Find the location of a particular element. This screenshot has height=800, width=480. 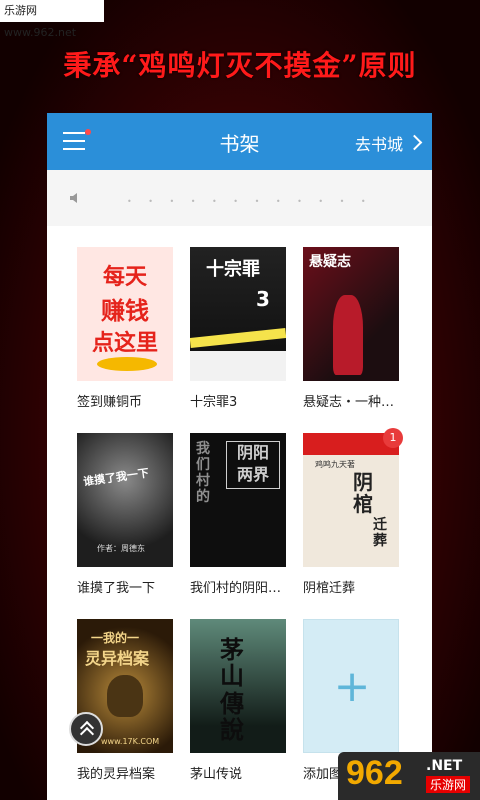

book-title: 茅山传说 is located at coordinates (216, 774).